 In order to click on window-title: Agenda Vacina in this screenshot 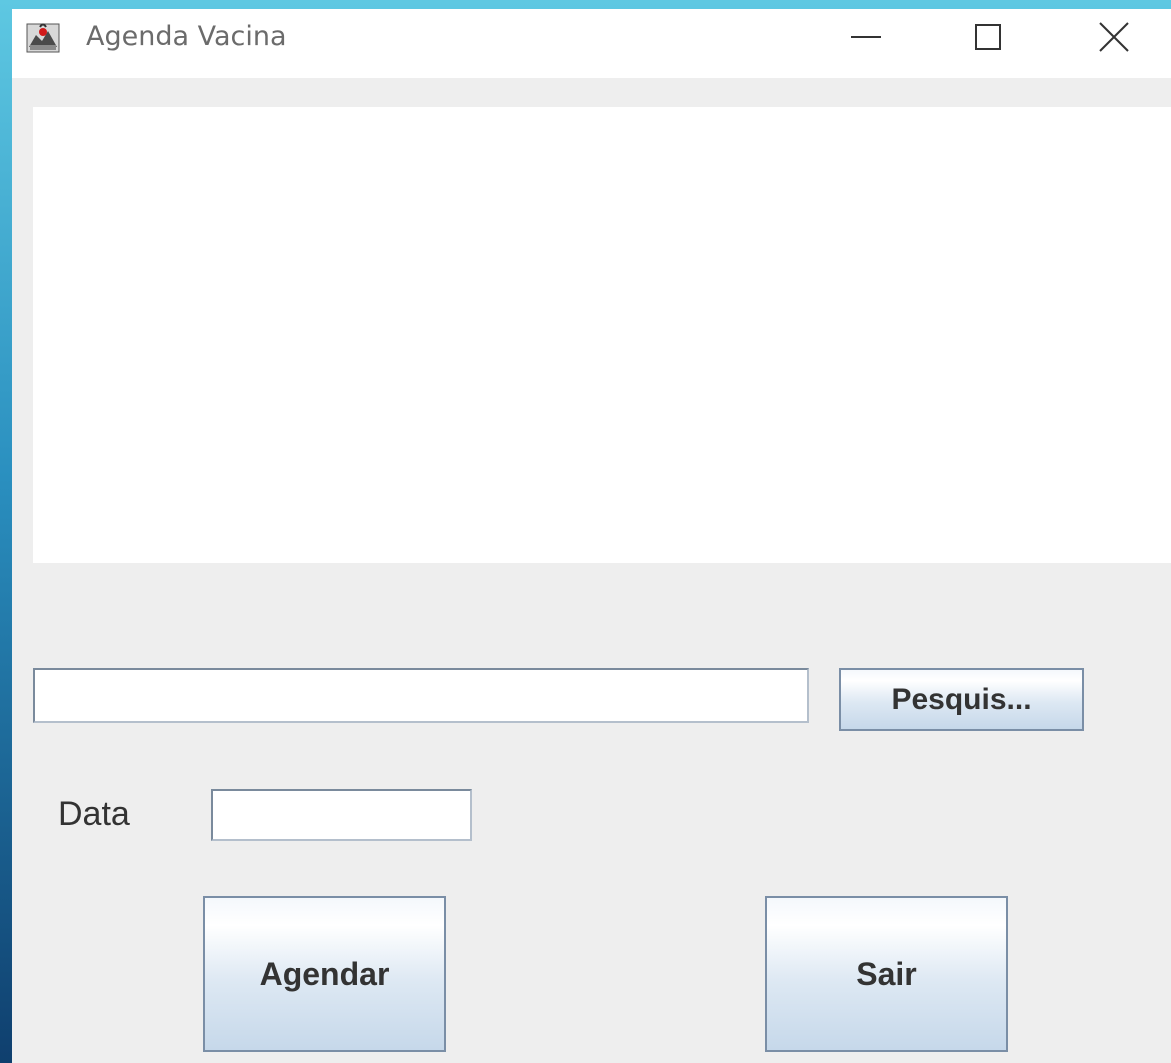, I will do `click(186, 36)`.